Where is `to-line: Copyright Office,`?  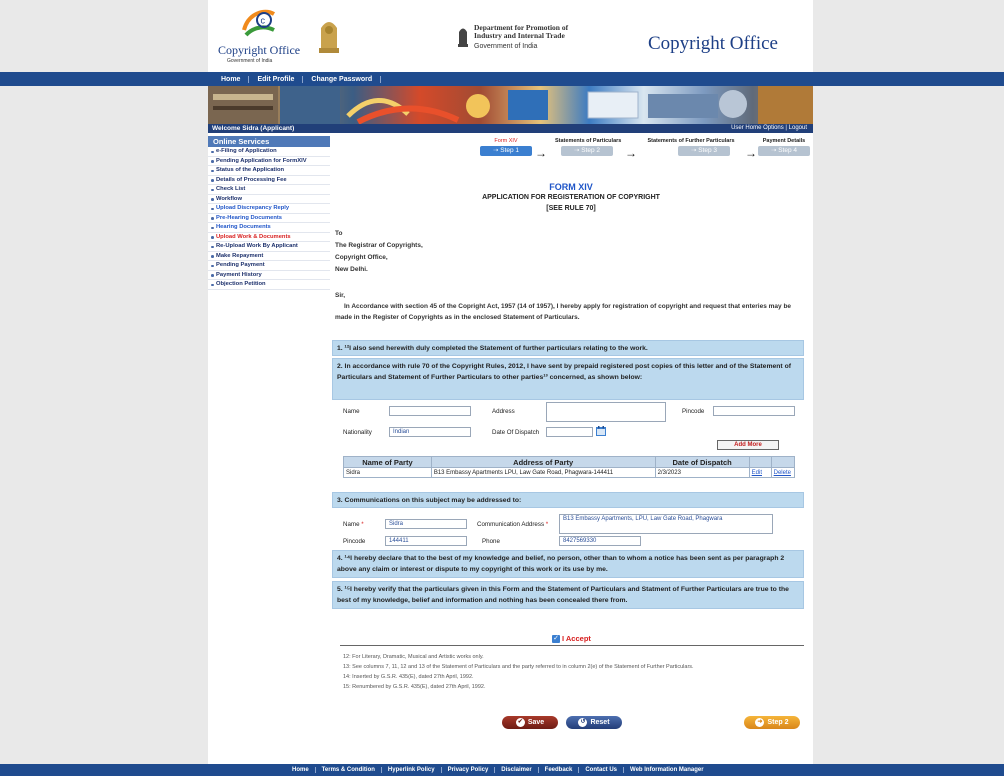 to-line: Copyright Office, is located at coordinates (361, 257).